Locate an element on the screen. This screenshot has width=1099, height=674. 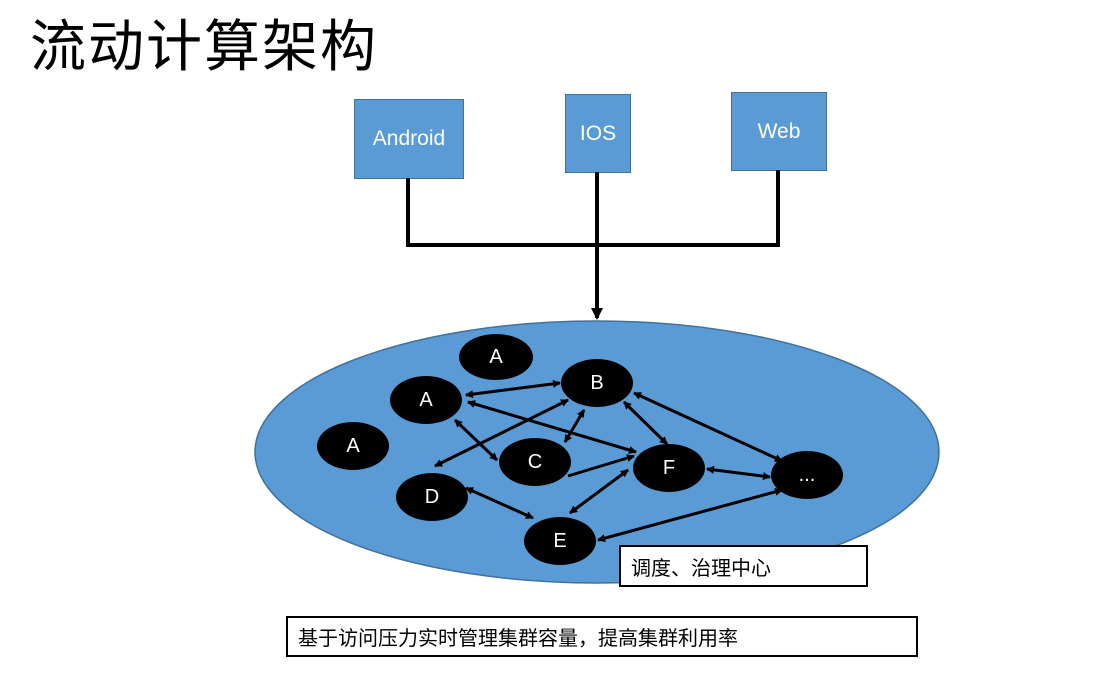
node-a-top: A is located at coordinates (496, 357).